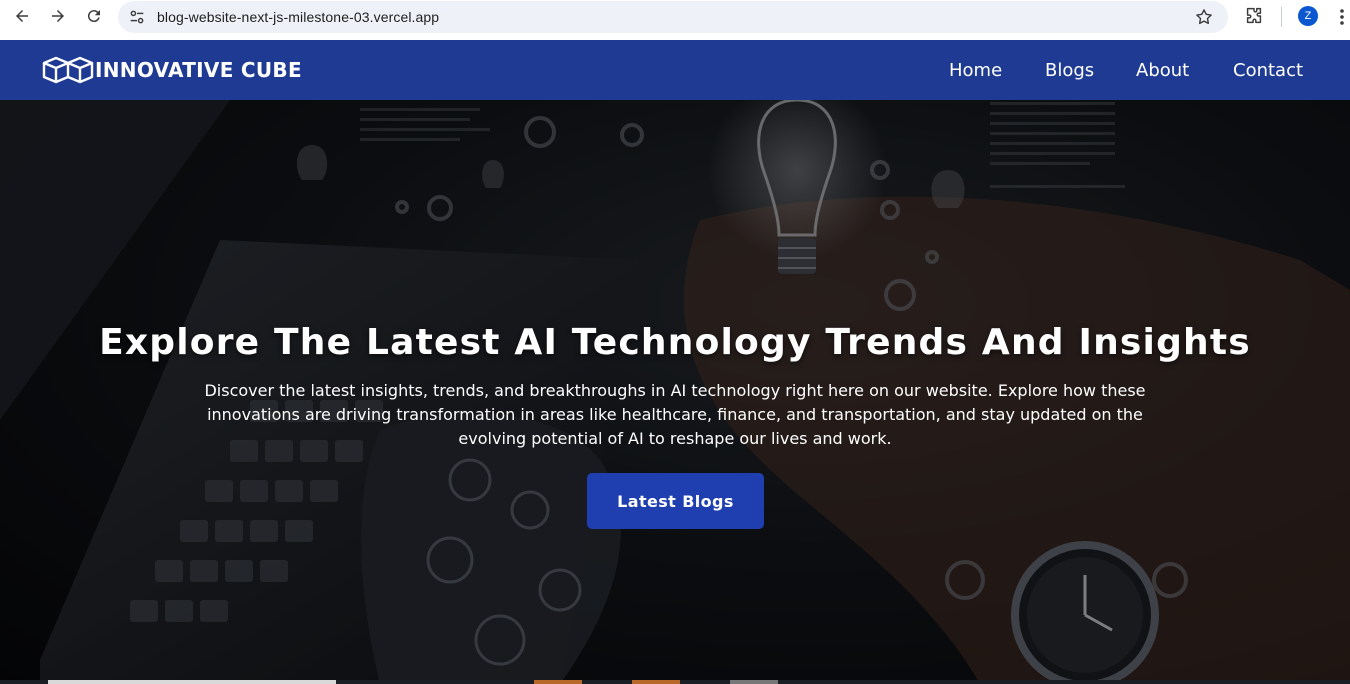 The image size is (1350, 684). What do you see at coordinates (675, 70) in the screenshot?
I see `site-navbar: INNOVATIVE CUBE Home Blogs About Contact` at bounding box center [675, 70].